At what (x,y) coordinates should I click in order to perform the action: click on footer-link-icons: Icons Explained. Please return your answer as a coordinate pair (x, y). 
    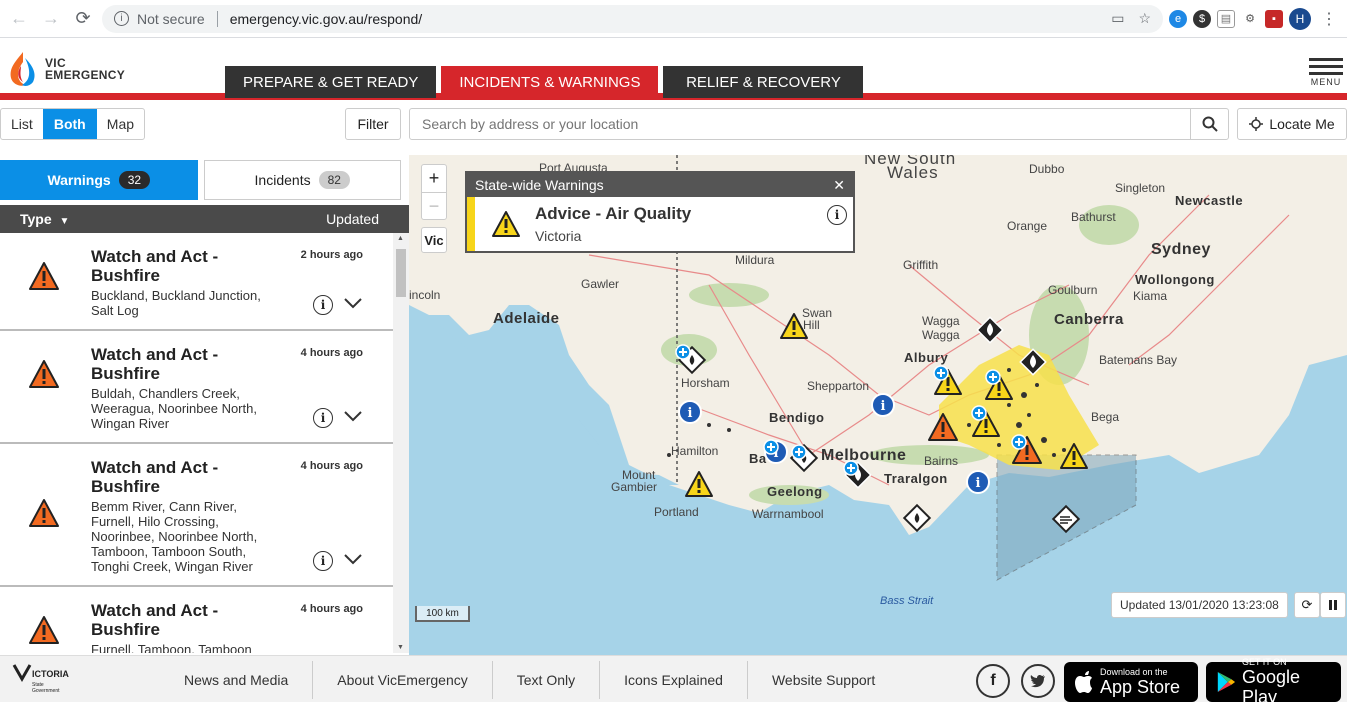
    Looking at the image, I should click on (674, 679).